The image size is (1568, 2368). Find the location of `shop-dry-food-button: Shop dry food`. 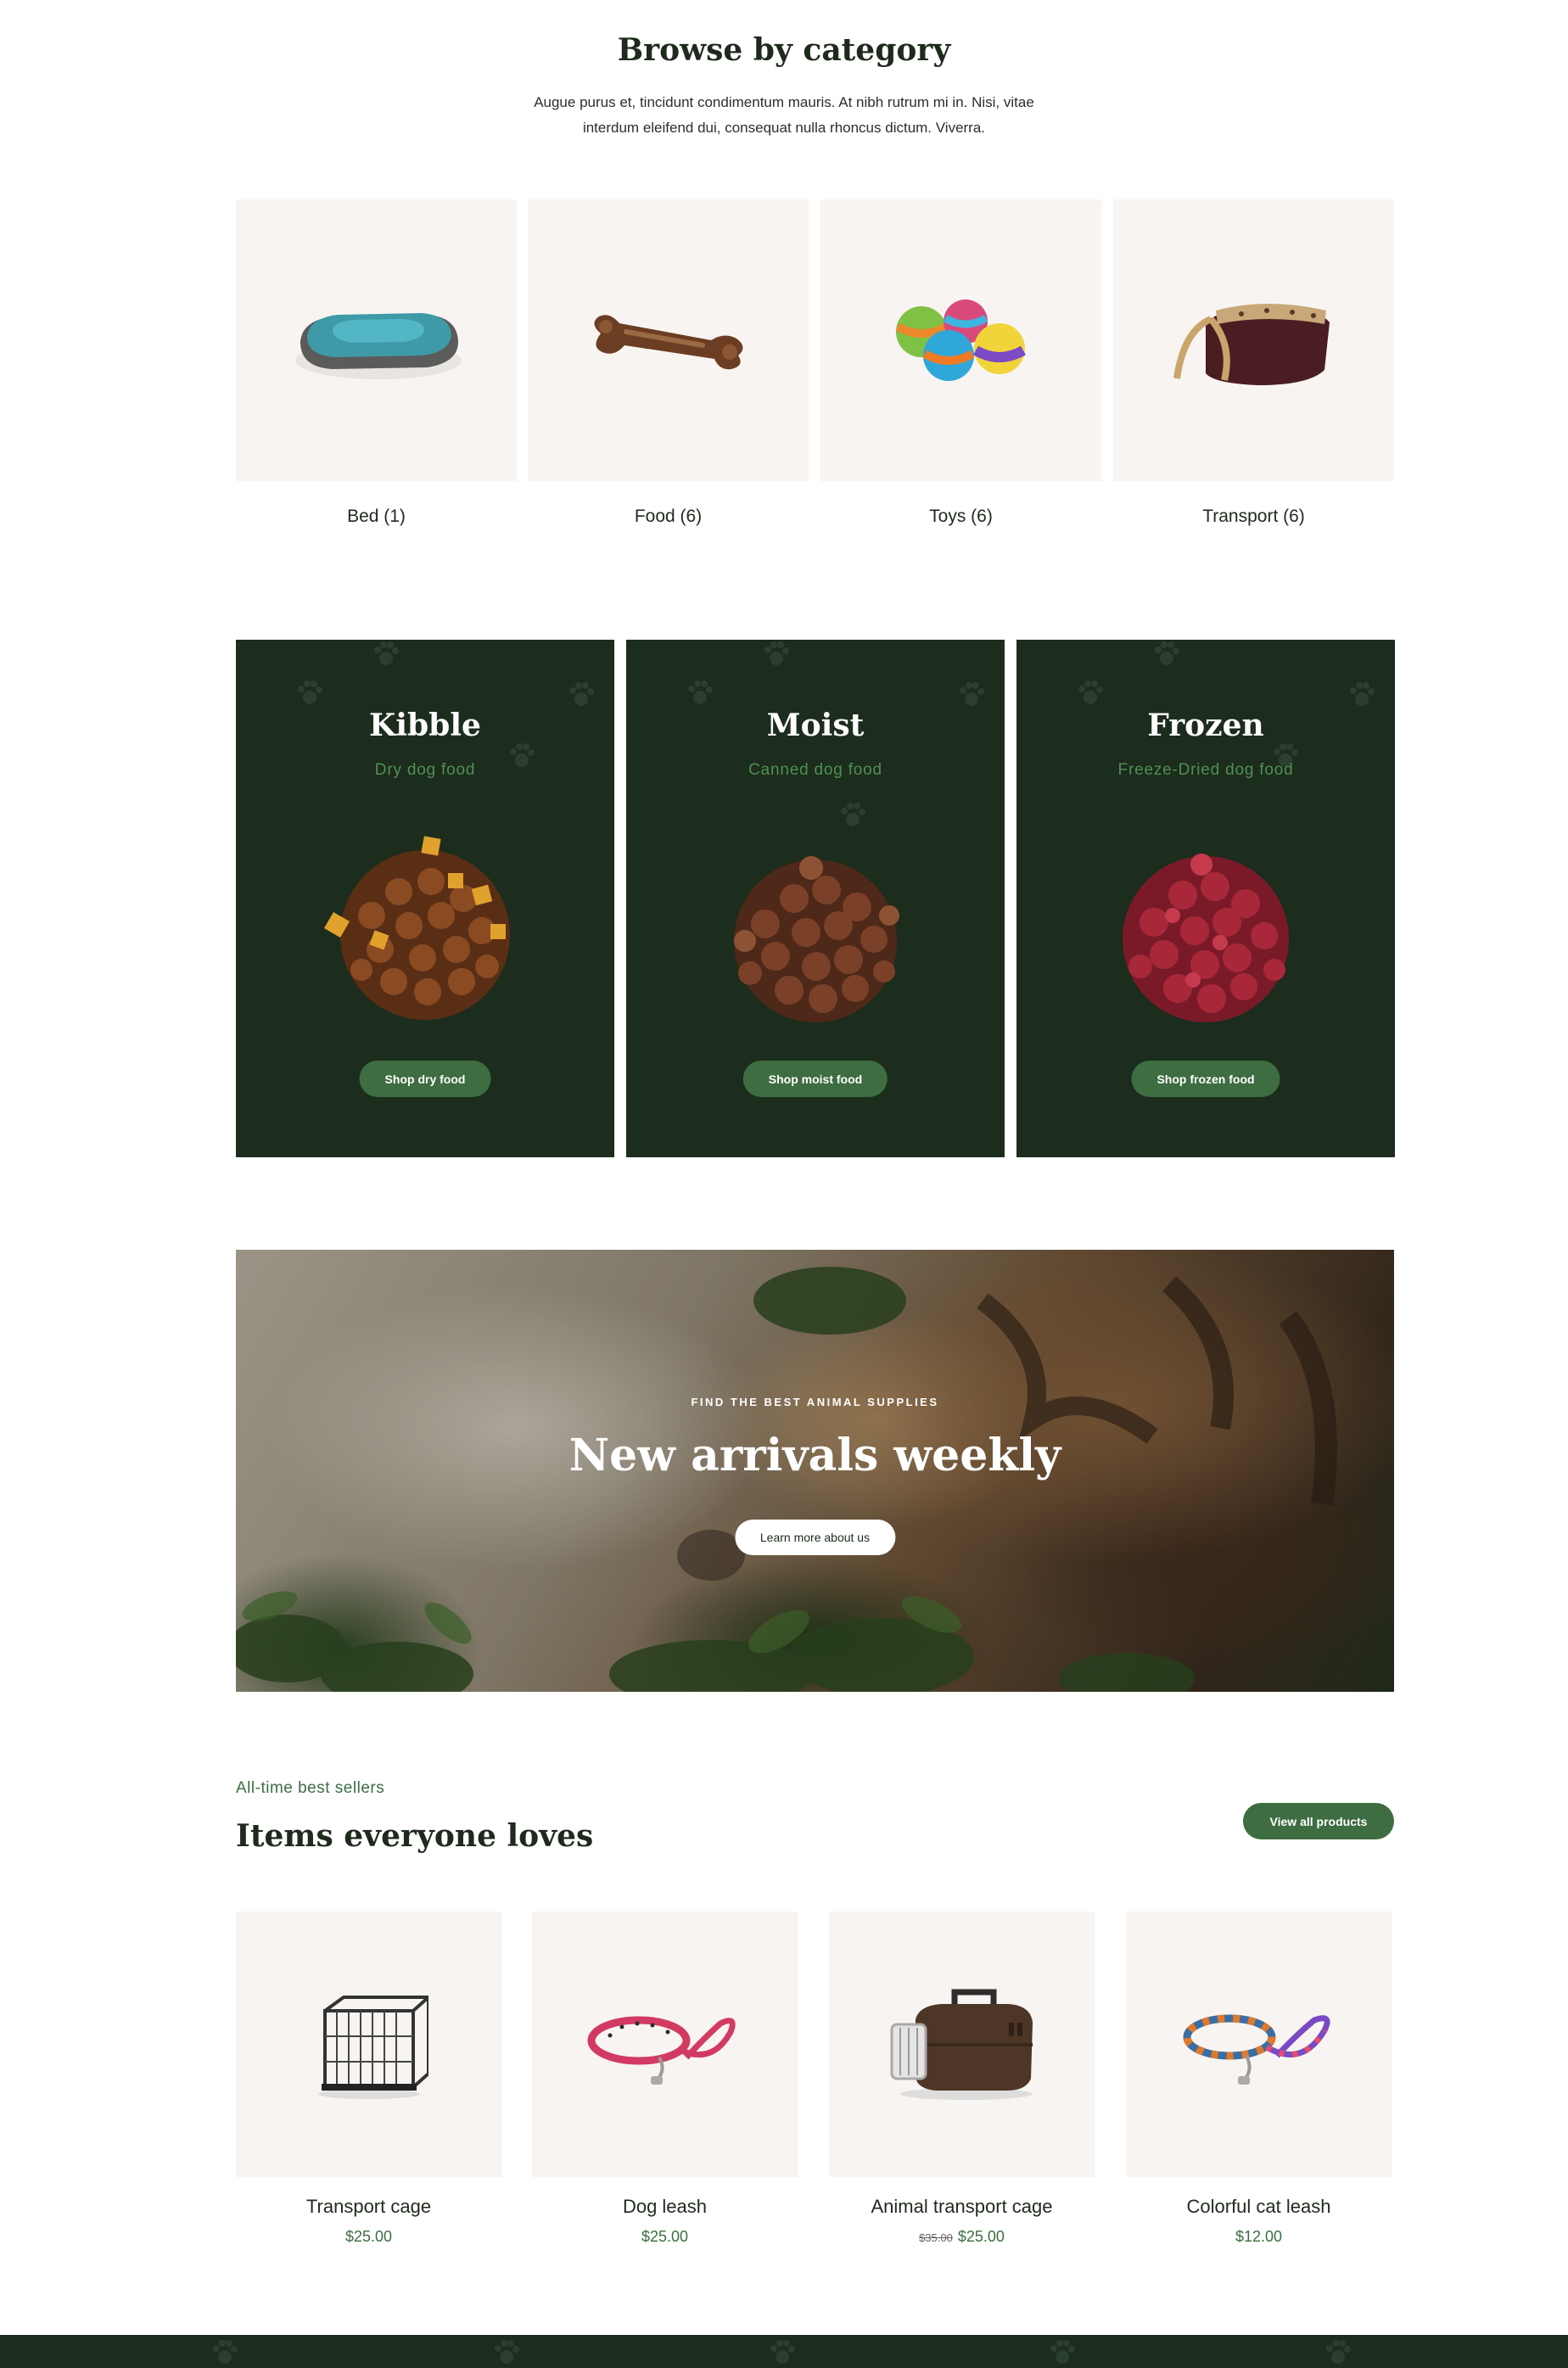

shop-dry-food-button: Shop dry food is located at coordinates (425, 1079).